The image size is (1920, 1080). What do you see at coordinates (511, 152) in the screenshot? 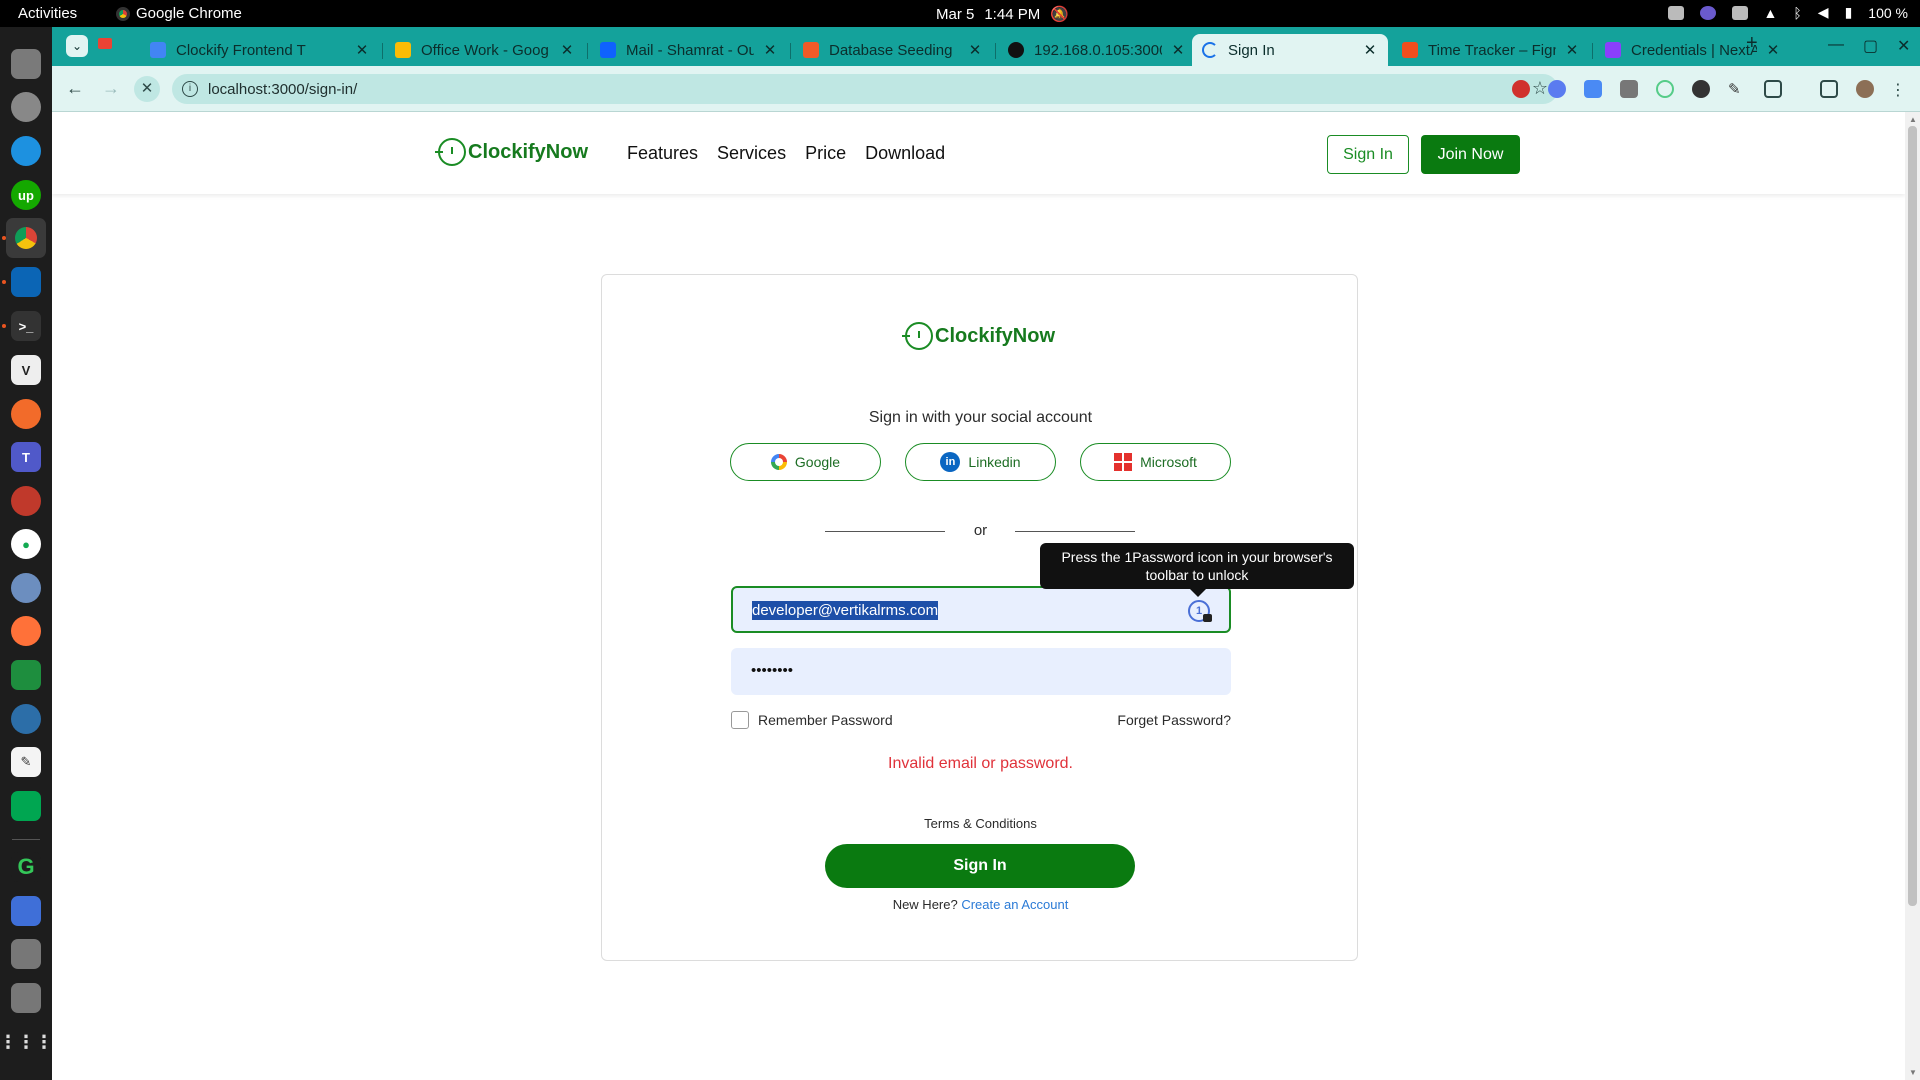
I see `site-logo: ClockifyNow` at bounding box center [511, 152].